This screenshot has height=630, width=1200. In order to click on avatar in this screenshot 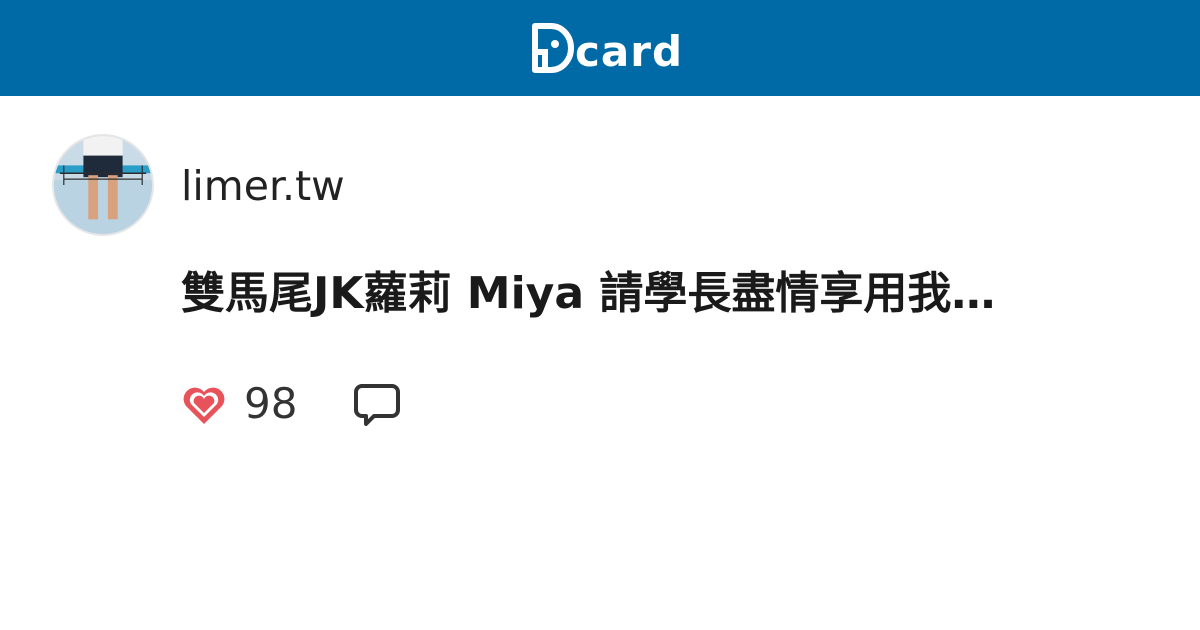, I will do `click(103, 185)`.